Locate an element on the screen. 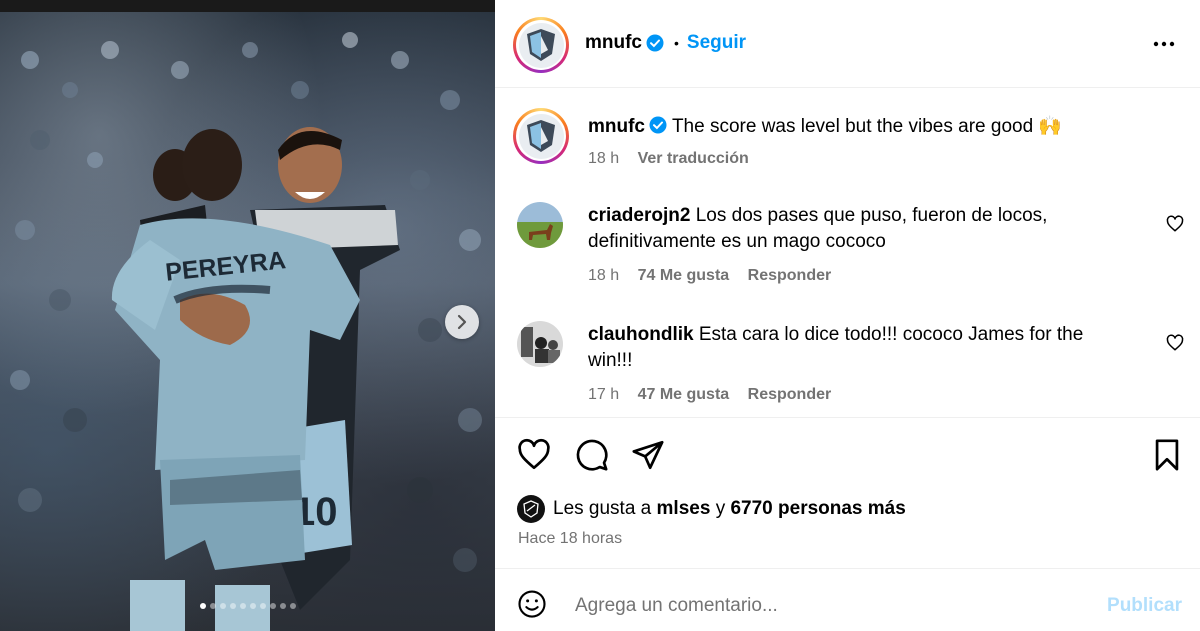 Image resolution: width=1200 pixels, height=631 pixels. carousel-dots is located at coordinates (247, 606).